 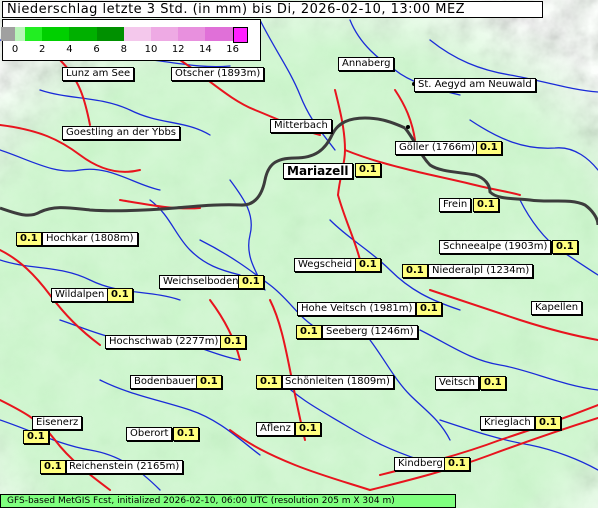 I want to click on precip-value-reichenstein: 0.1, so click(x=53, y=467).